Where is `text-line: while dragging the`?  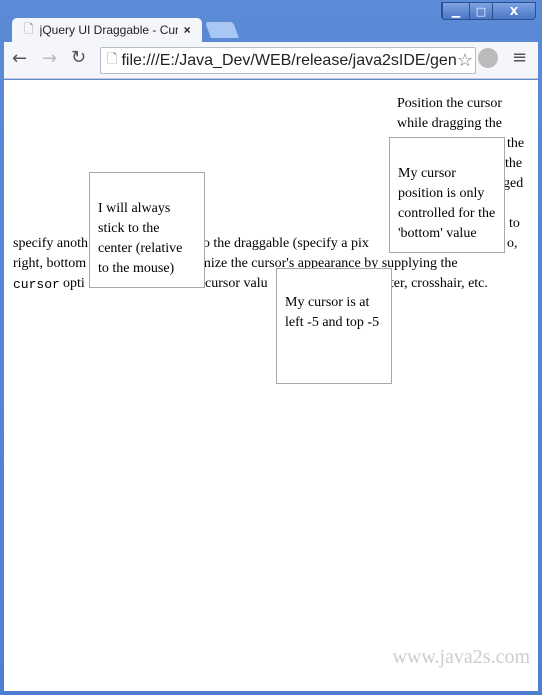
text-line: while dragging the is located at coordinates (449, 123).